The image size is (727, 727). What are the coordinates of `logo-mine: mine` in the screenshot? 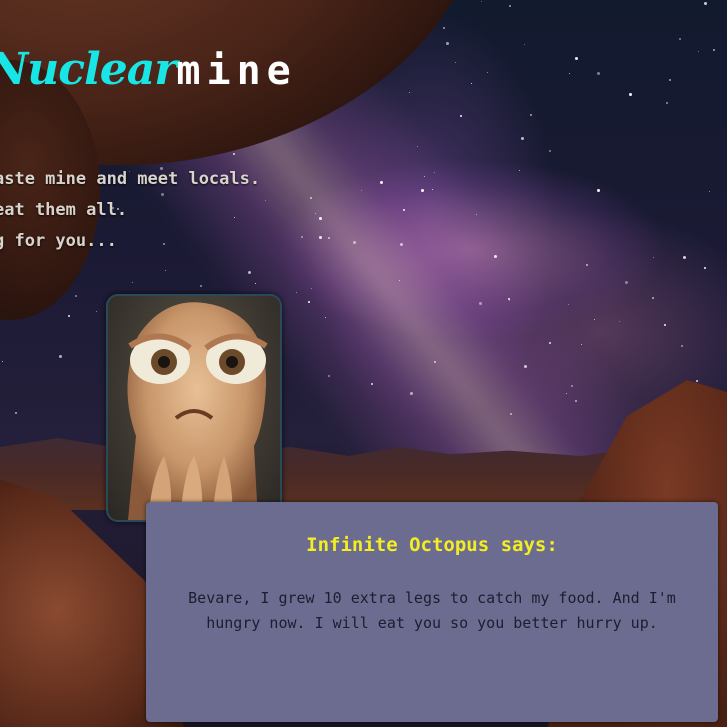 It's located at (236, 71).